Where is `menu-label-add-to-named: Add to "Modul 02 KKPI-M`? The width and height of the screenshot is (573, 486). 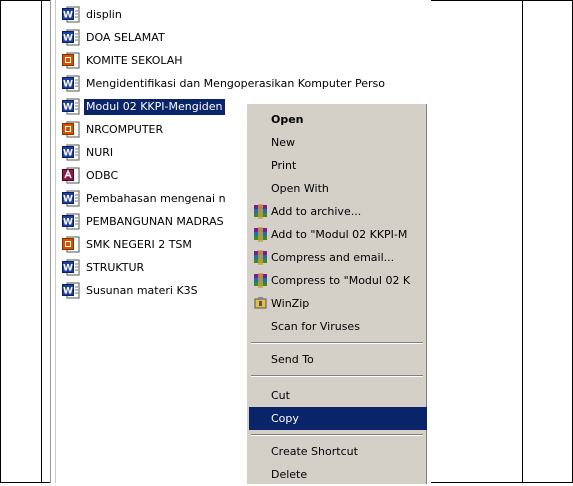
menu-label-add-to-named: Add to "Modul 02 KKPI-M is located at coordinates (339, 234).